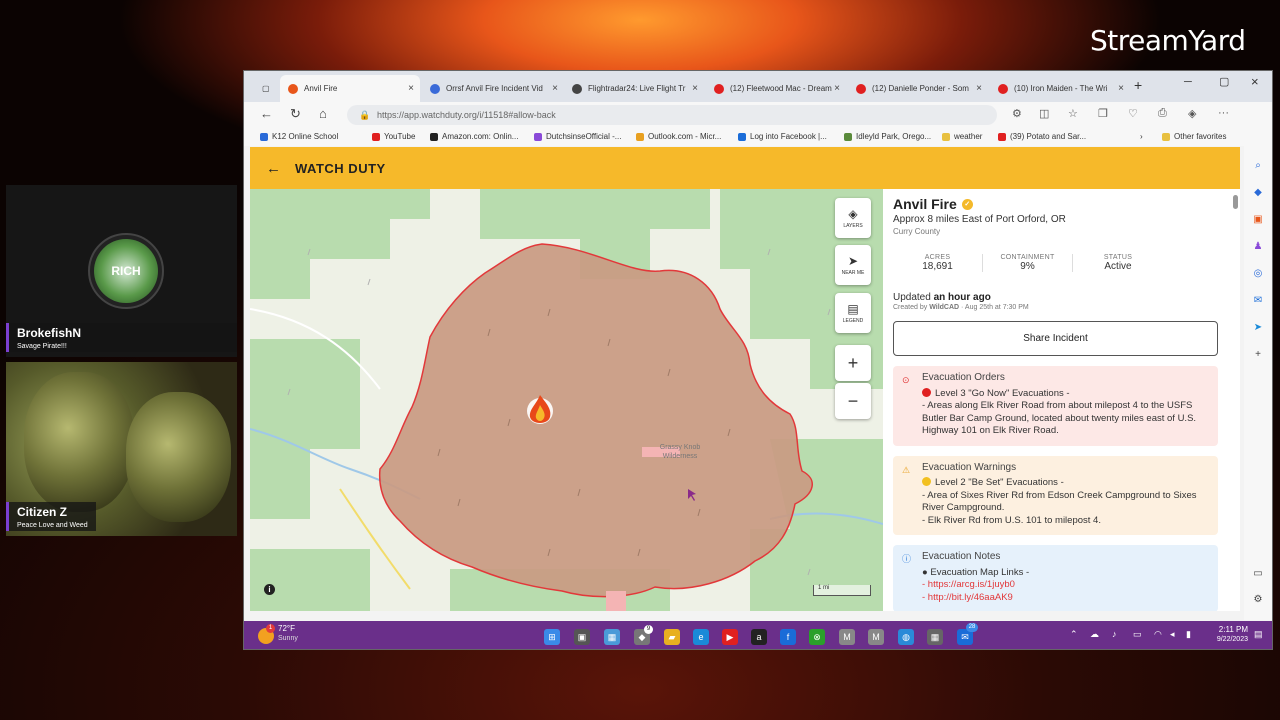  Describe the element at coordinates (1168, 40) in the screenshot. I see `streamyard-logo: StreamYard` at that location.